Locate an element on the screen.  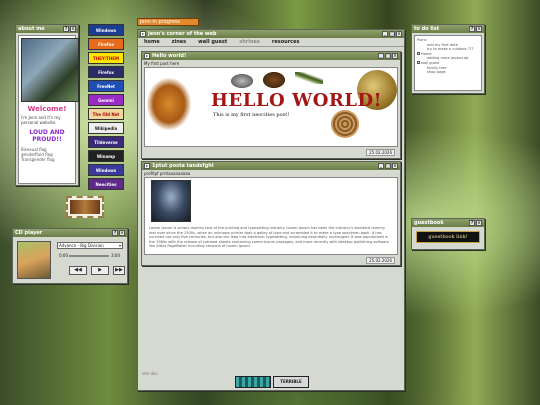
tiger-image is located at coordinates (169, 104).